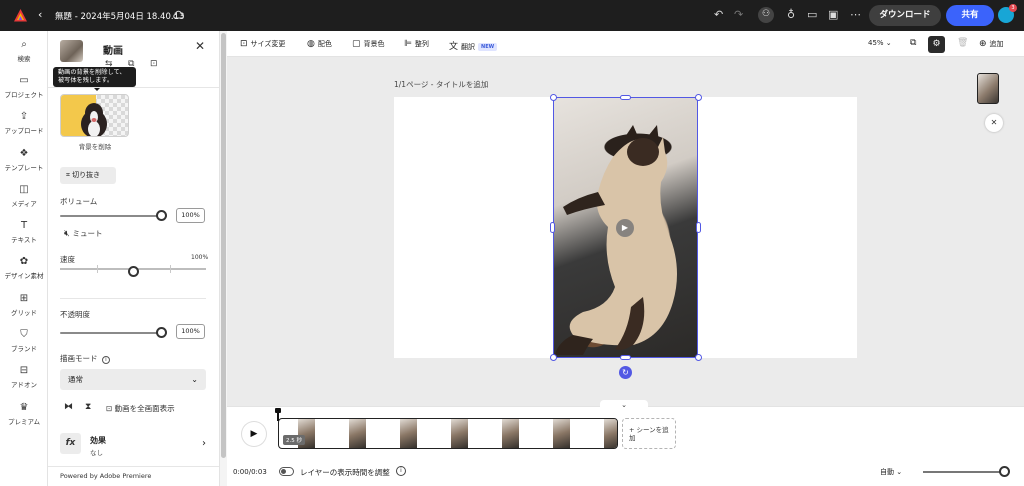 The width and height of the screenshot is (1024, 486). What do you see at coordinates (88, 407) in the screenshot?
I see `flip-vertical-icon: ⧗` at bounding box center [88, 407].